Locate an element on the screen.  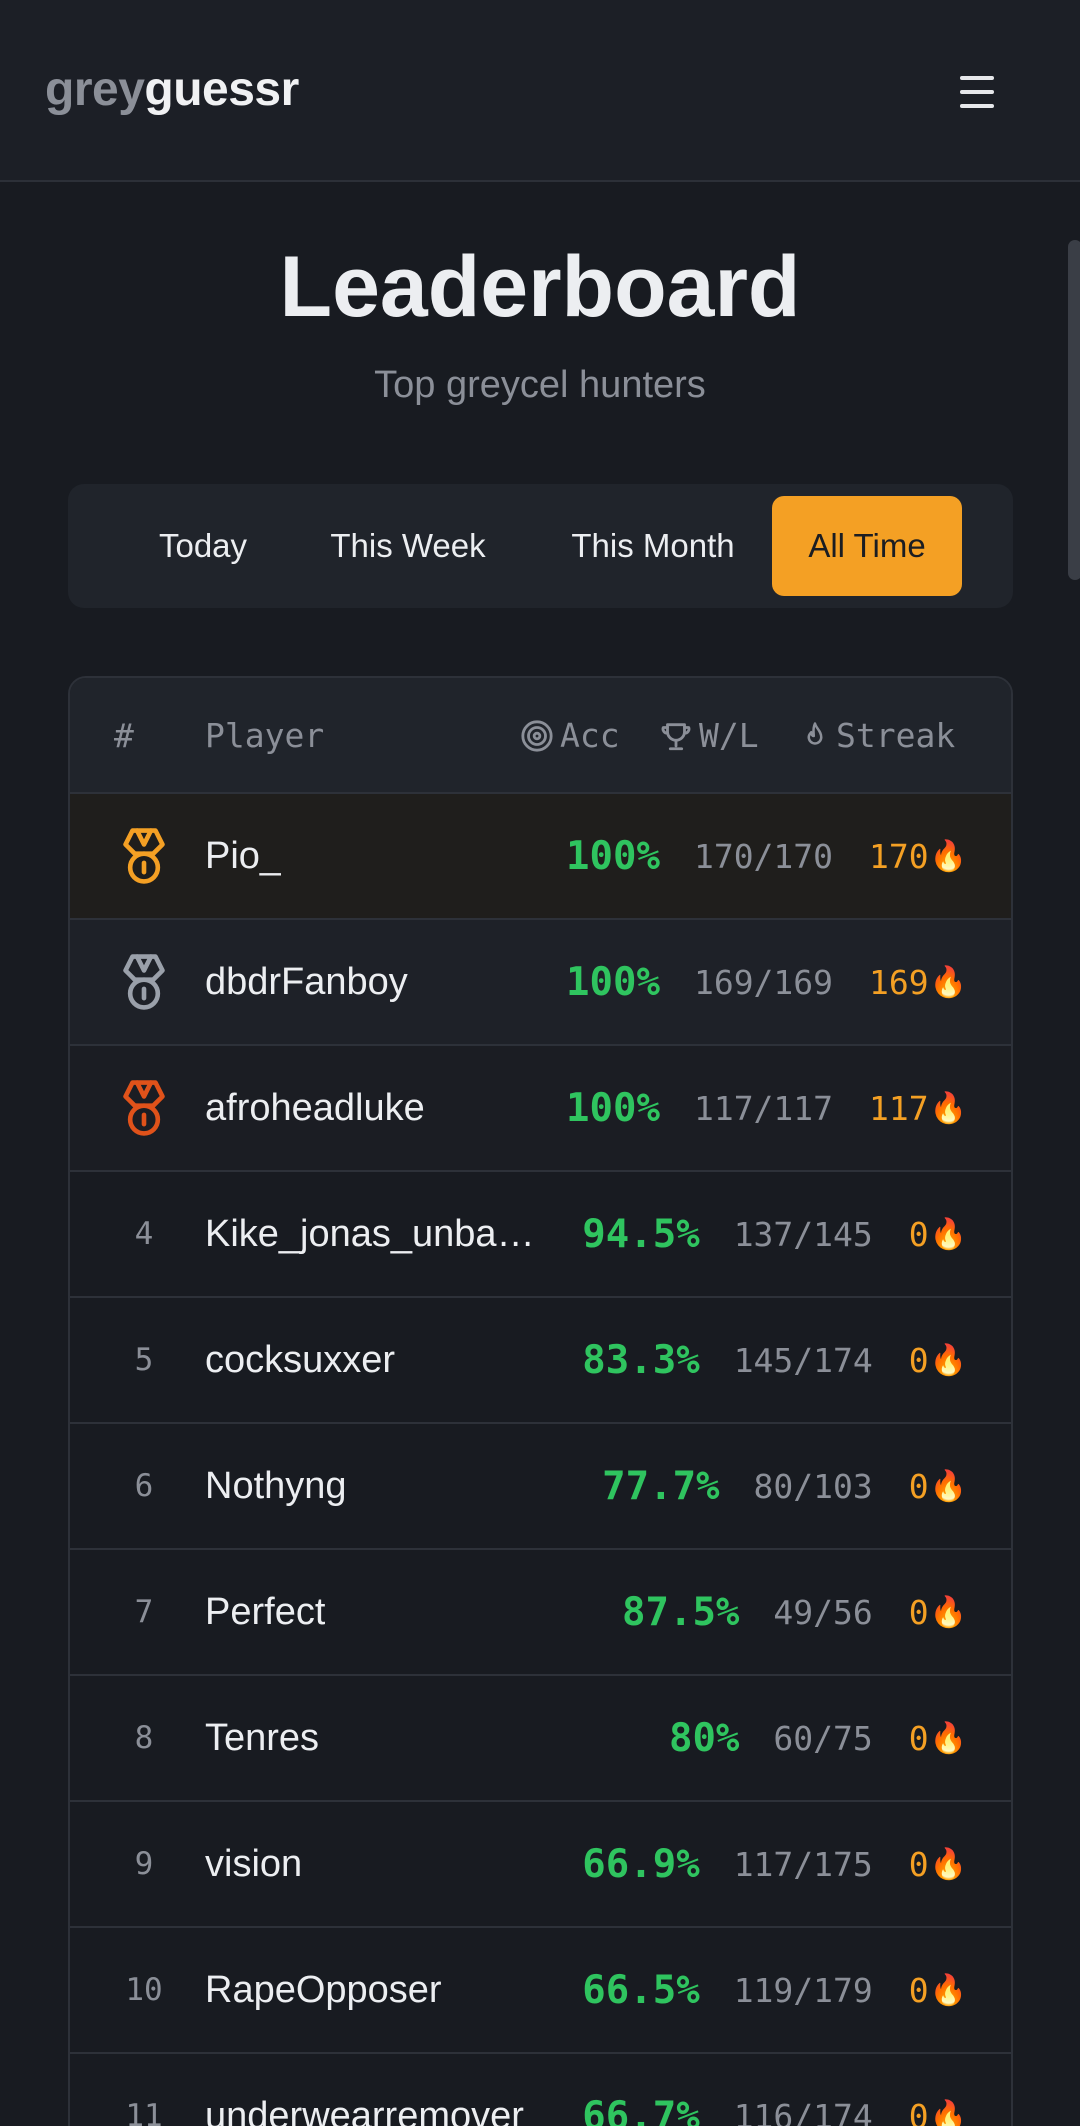
player-name: vision is located at coordinates (253, 1864).